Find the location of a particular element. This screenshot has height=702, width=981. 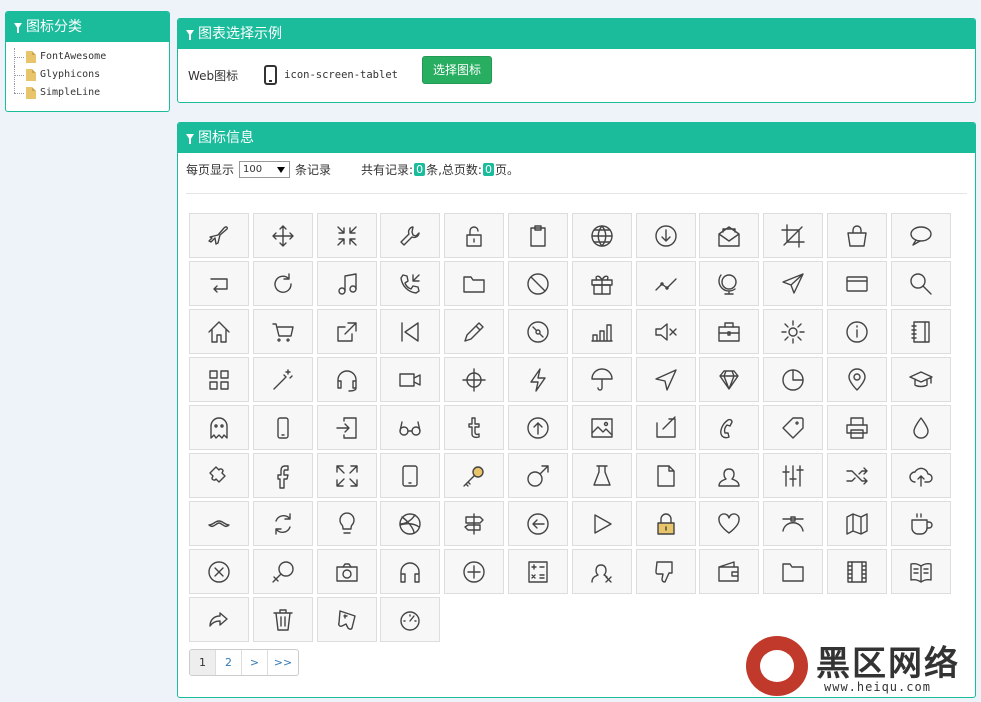

icon-cell-magnifier is located at coordinates (920, 283).